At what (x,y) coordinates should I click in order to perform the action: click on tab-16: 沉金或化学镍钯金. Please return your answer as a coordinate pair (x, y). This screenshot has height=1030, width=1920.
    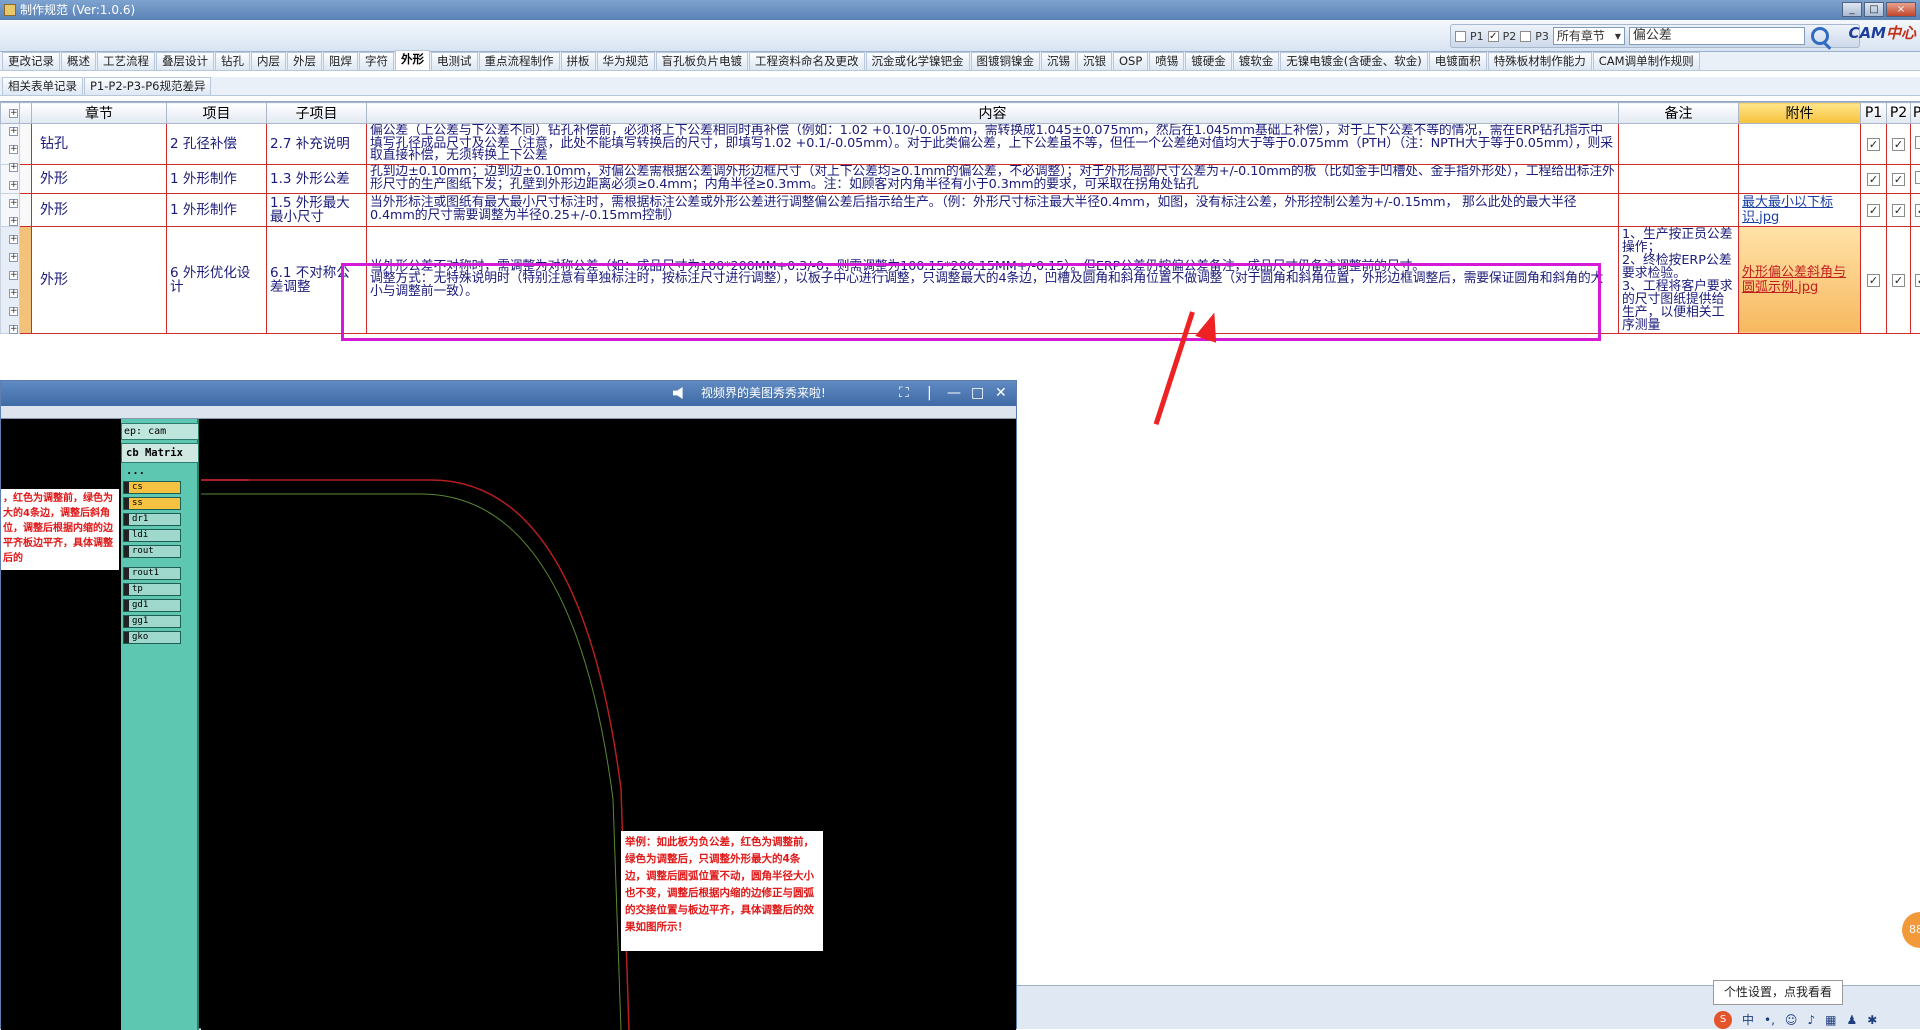
    Looking at the image, I should click on (918, 61).